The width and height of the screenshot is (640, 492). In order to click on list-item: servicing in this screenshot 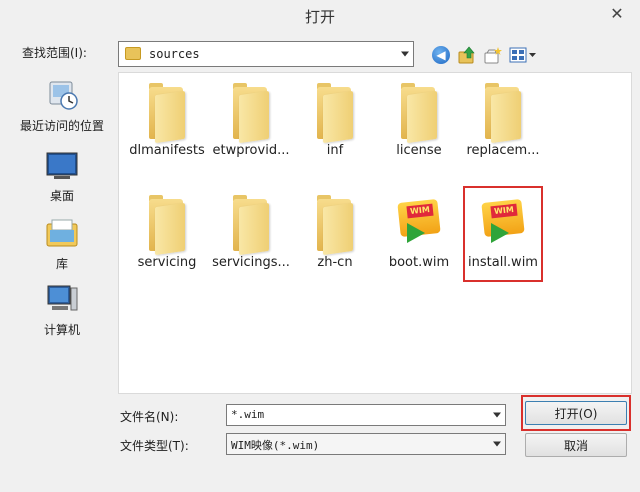, I will do `click(167, 241)`.